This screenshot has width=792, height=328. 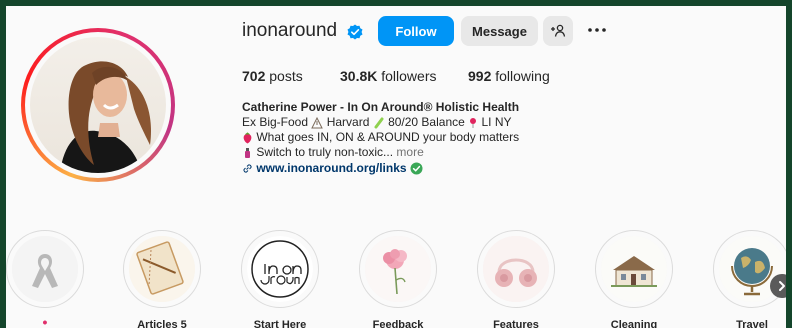 I want to click on bottle-icon, so click(x=247, y=152).